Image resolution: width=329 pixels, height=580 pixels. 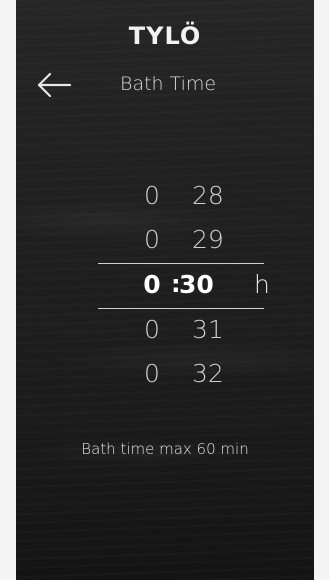 What do you see at coordinates (208, 329) in the screenshot?
I see `minutes-value: 31` at bounding box center [208, 329].